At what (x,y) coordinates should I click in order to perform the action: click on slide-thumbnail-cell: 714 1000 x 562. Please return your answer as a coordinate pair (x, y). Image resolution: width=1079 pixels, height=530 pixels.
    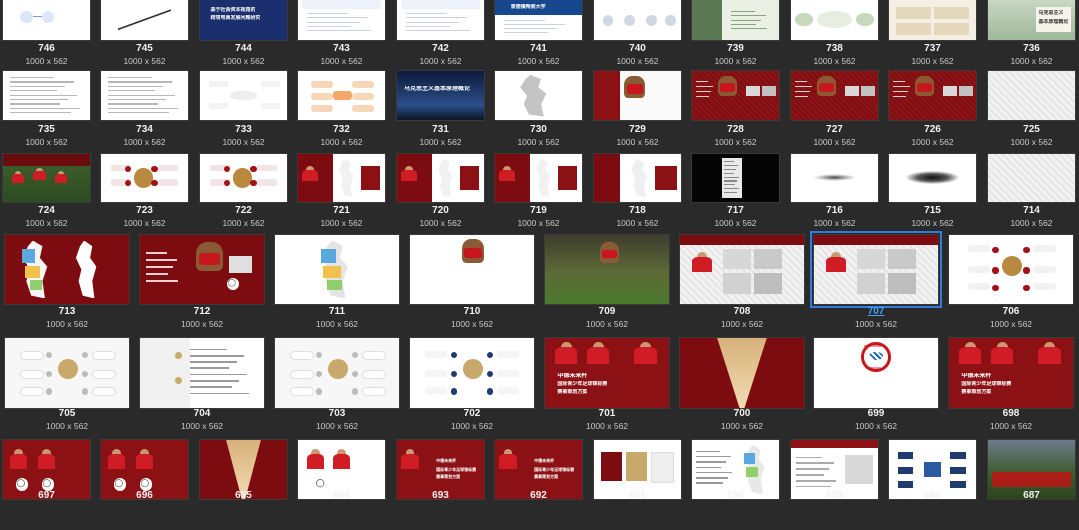
    Looking at the image, I should click on (1031, 193).